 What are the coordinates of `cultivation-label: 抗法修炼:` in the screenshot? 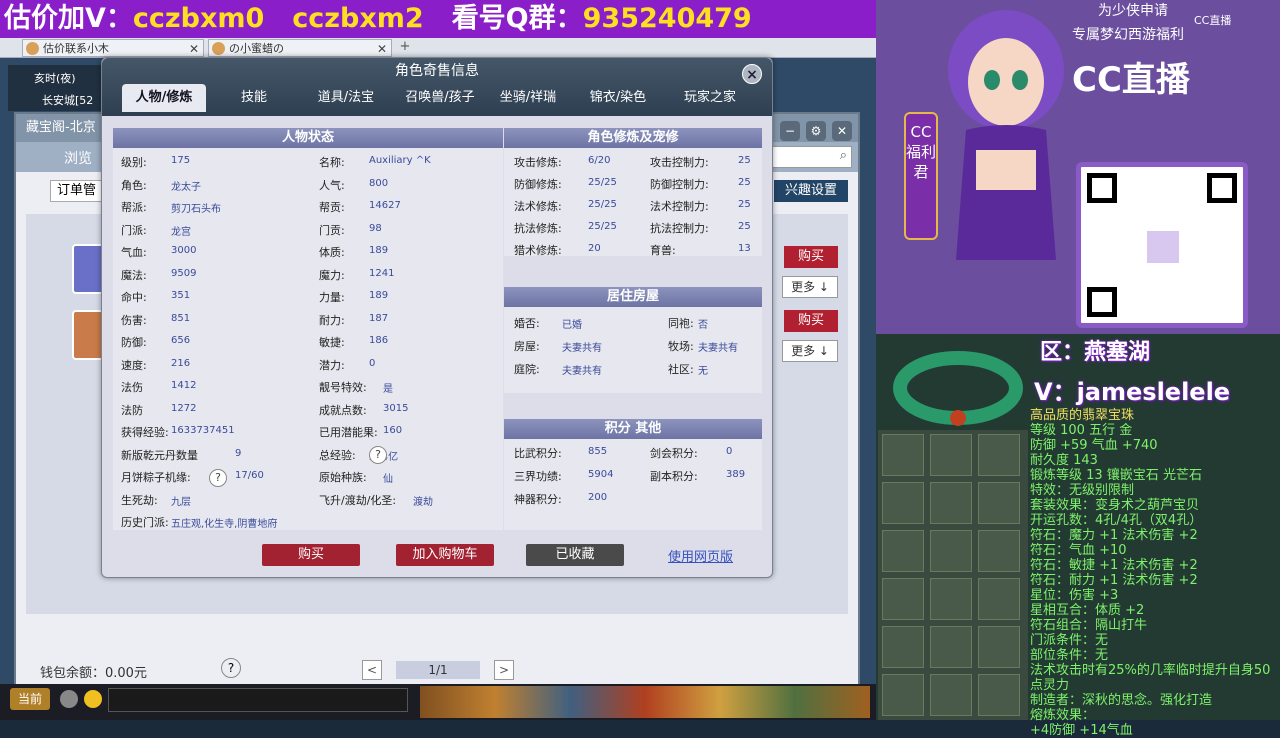 It's located at (538, 228).